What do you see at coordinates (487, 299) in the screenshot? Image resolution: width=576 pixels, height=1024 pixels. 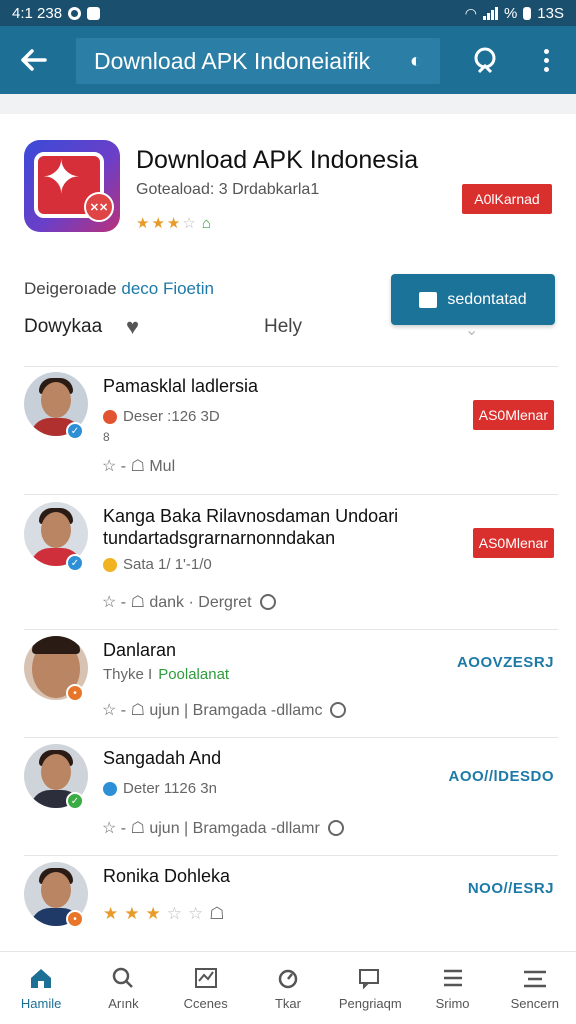 I see `primary-button-label: sedontatad` at bounding box center [487, 299].